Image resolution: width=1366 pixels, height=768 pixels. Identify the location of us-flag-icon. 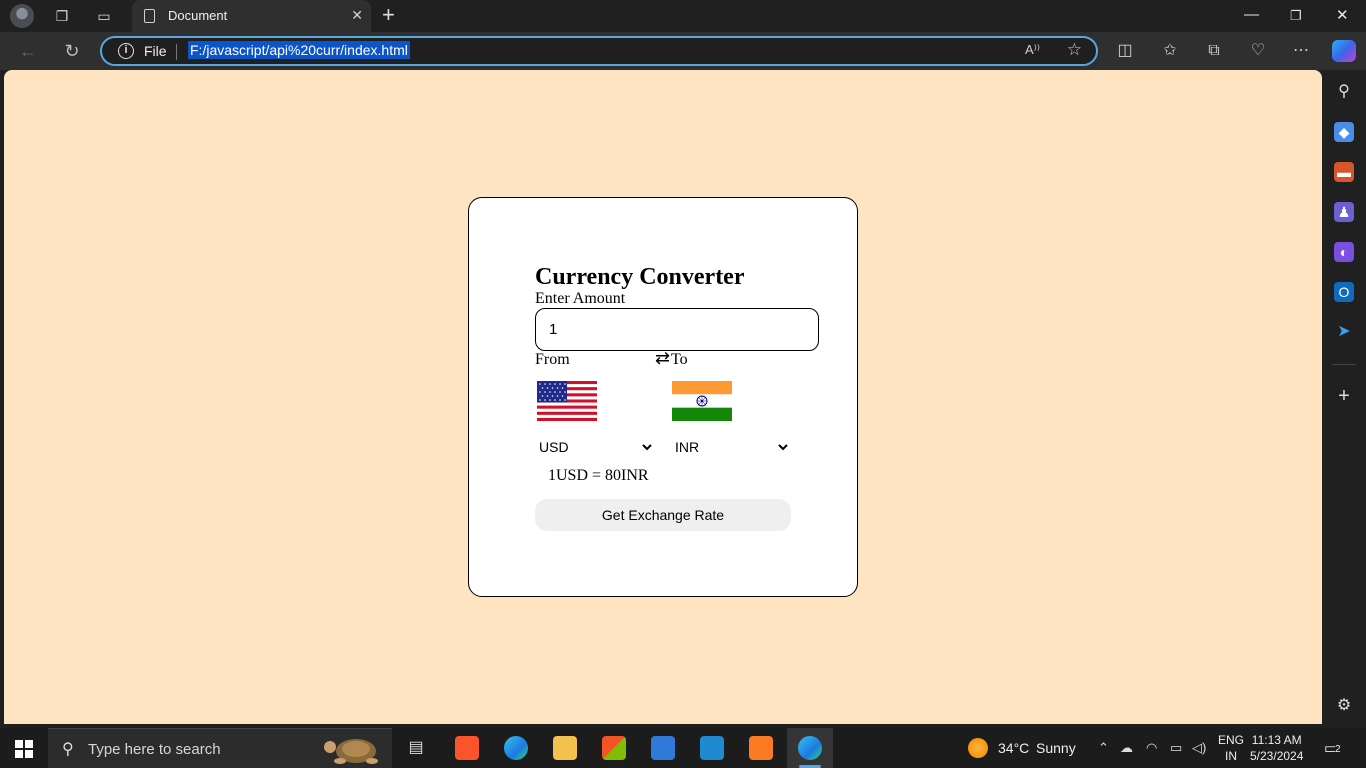
(567, 401).